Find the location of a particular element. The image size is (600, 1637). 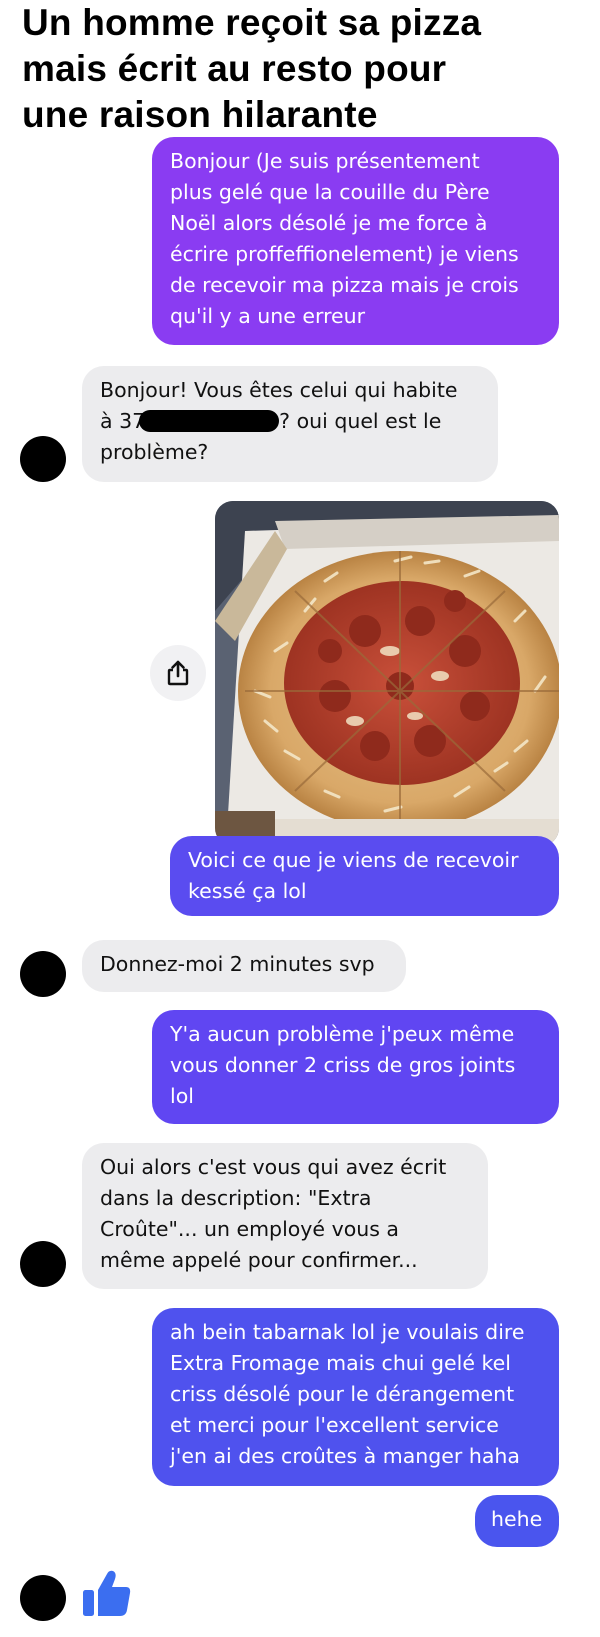

message-line: Croûte"... un employé vous a is located at coordinates (249, 1229).